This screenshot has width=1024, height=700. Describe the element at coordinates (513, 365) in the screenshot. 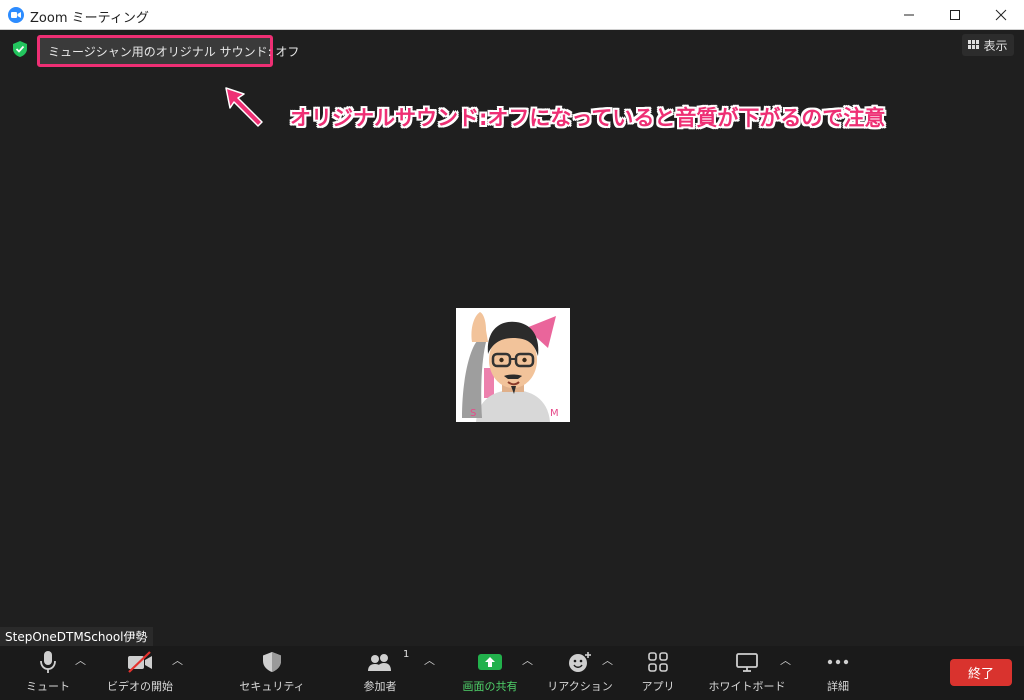

I see `participant-avatar: S M` at that location.